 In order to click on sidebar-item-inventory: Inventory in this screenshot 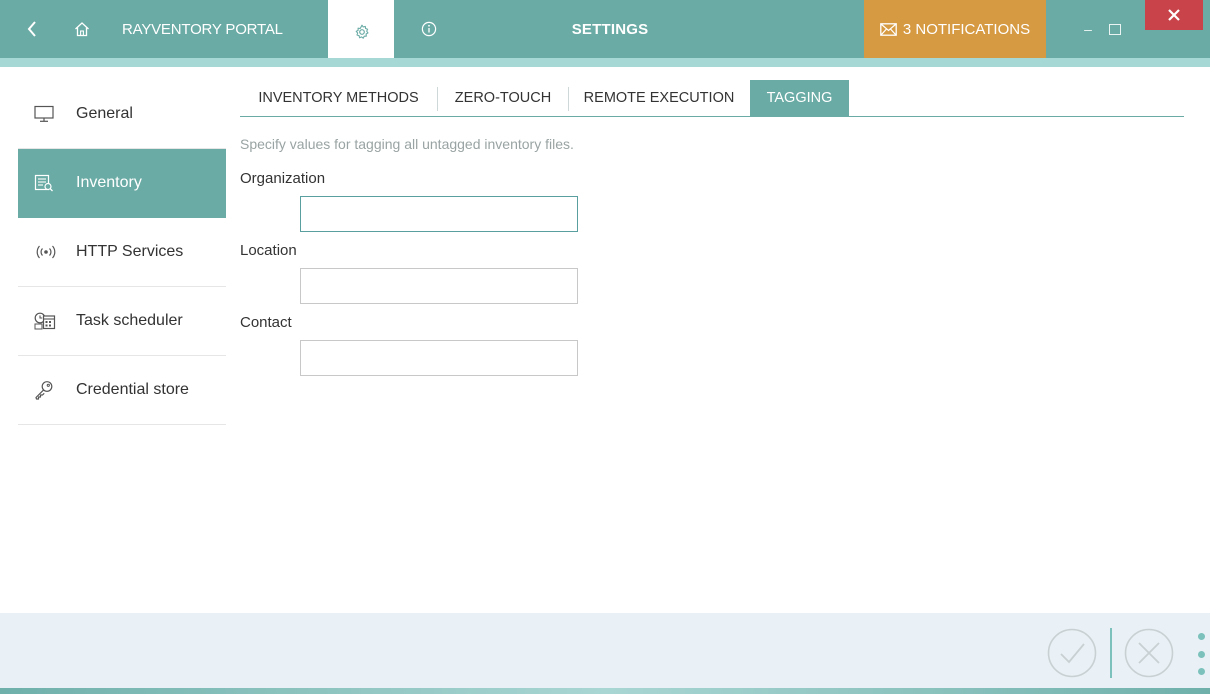, I will do `click(122, 183)`.